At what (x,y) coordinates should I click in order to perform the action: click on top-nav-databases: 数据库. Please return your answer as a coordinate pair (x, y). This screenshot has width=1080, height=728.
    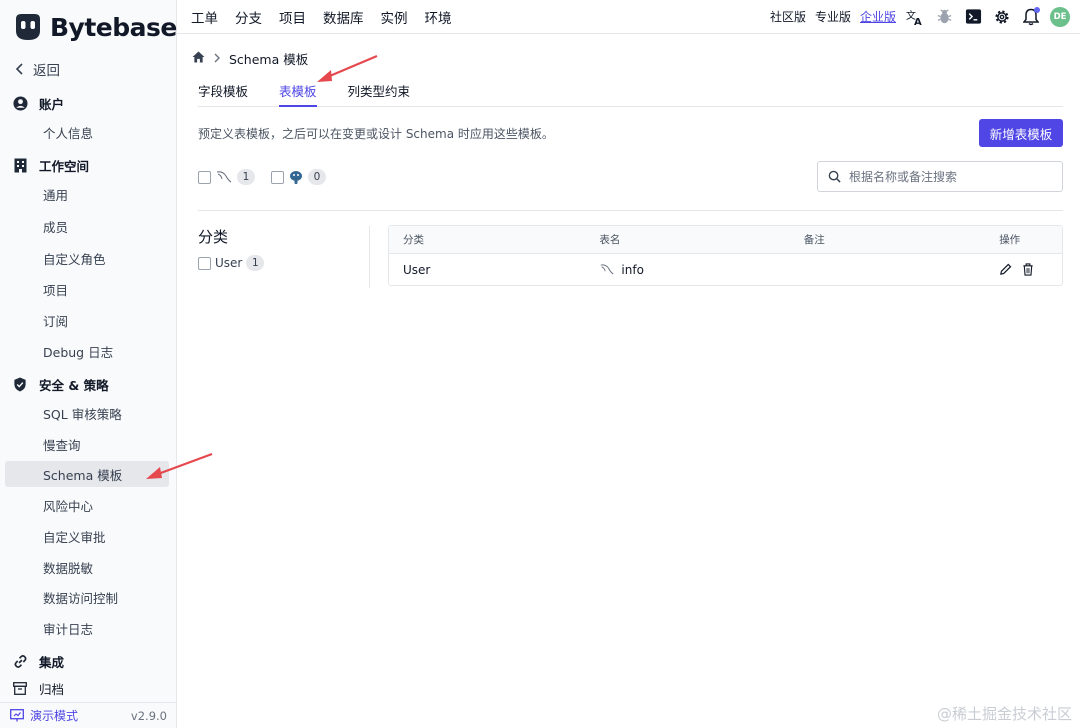
    Looking at the image, I should click on (343, 17).